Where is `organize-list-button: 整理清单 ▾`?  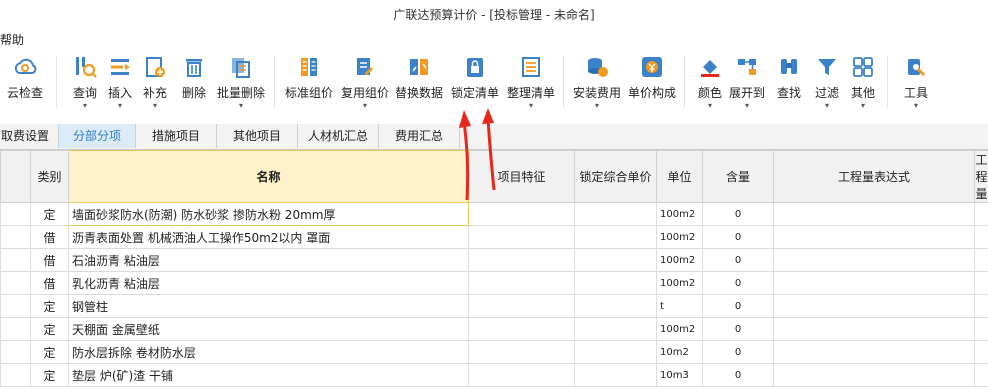 organize-list-button: 整理清单 ▾ is located at coordinates (531, 85).